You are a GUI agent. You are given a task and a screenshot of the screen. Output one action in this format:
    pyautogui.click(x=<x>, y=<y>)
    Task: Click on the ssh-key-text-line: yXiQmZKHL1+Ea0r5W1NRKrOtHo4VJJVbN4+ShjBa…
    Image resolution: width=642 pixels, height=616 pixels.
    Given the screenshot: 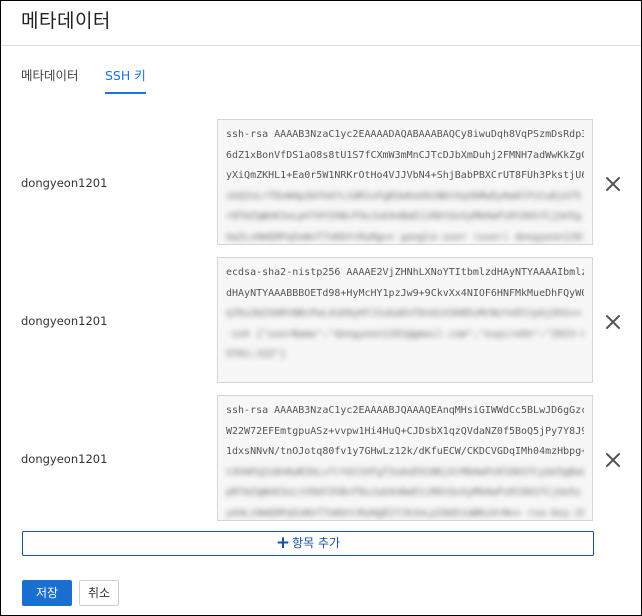 What is the action you would take?
    pyautogui.click(x=405, y=175)
    